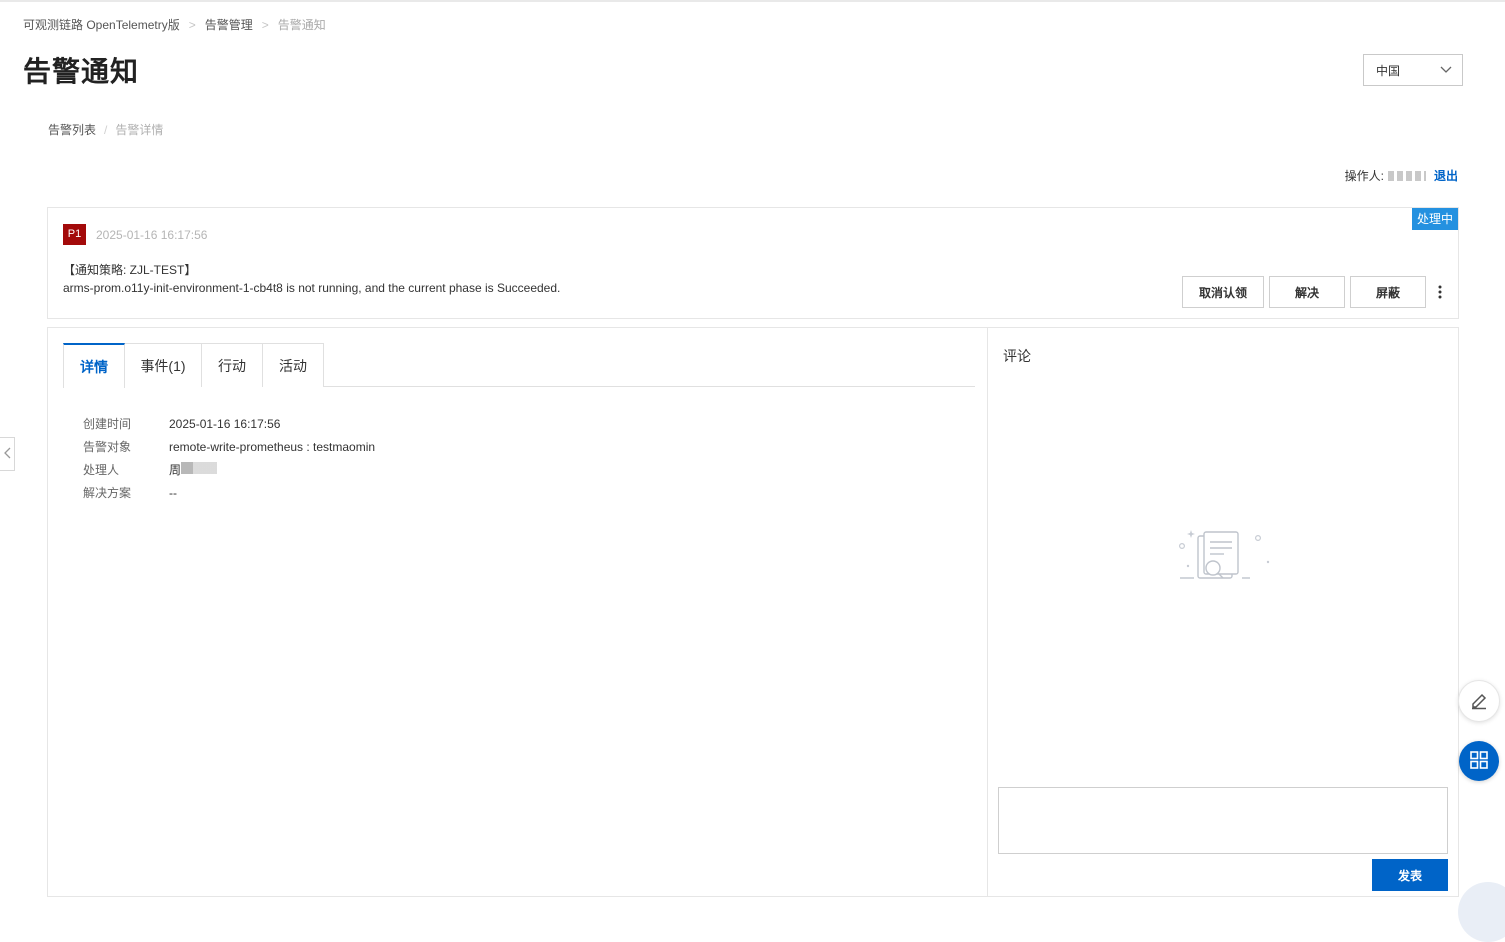  Describe the element at coordinates (752, 1) in the screenshot. I see `top-divider` at that location.